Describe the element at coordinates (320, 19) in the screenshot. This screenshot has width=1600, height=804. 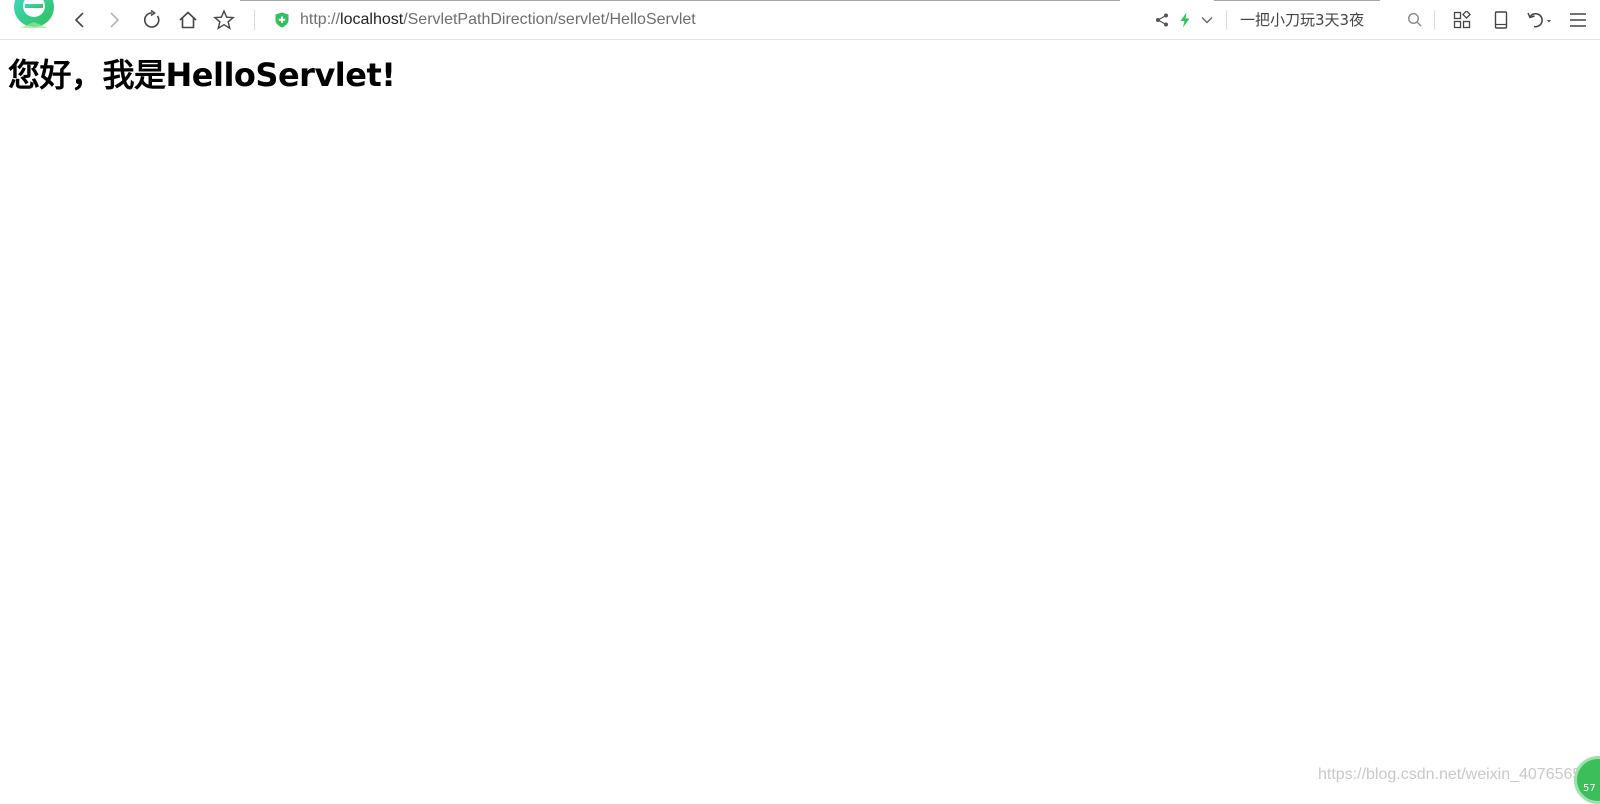
I see `url-scheme: http://` at that location.